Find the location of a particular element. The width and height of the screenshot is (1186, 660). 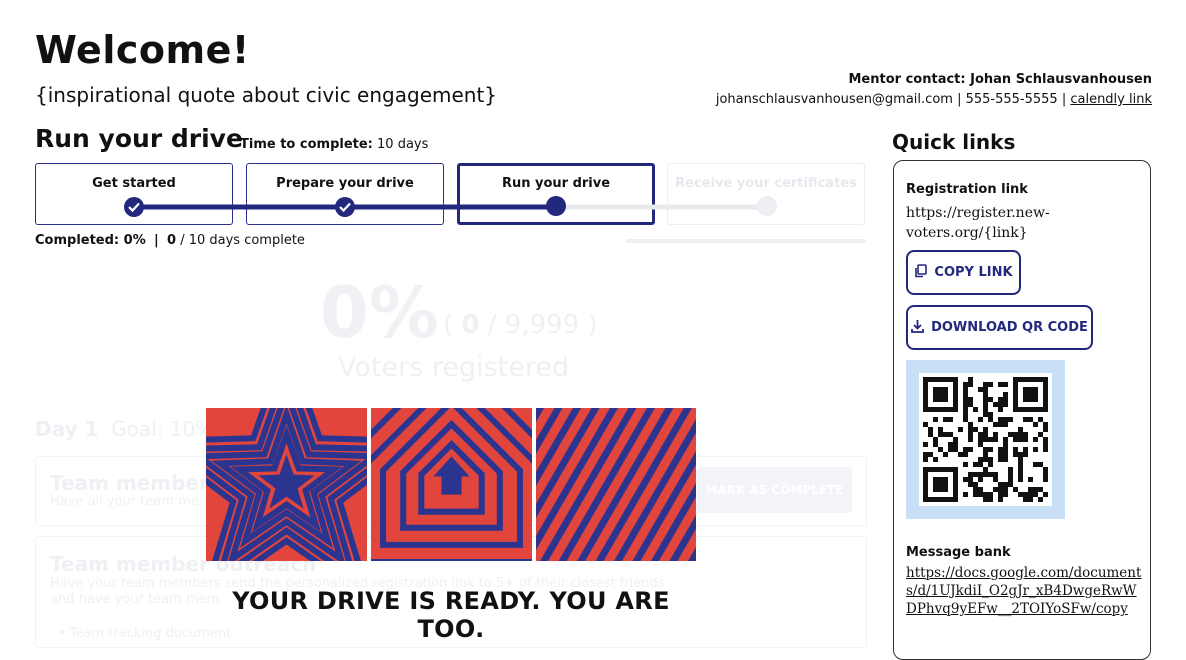

step-get-started: Get started is located at coordinates (134, 194).